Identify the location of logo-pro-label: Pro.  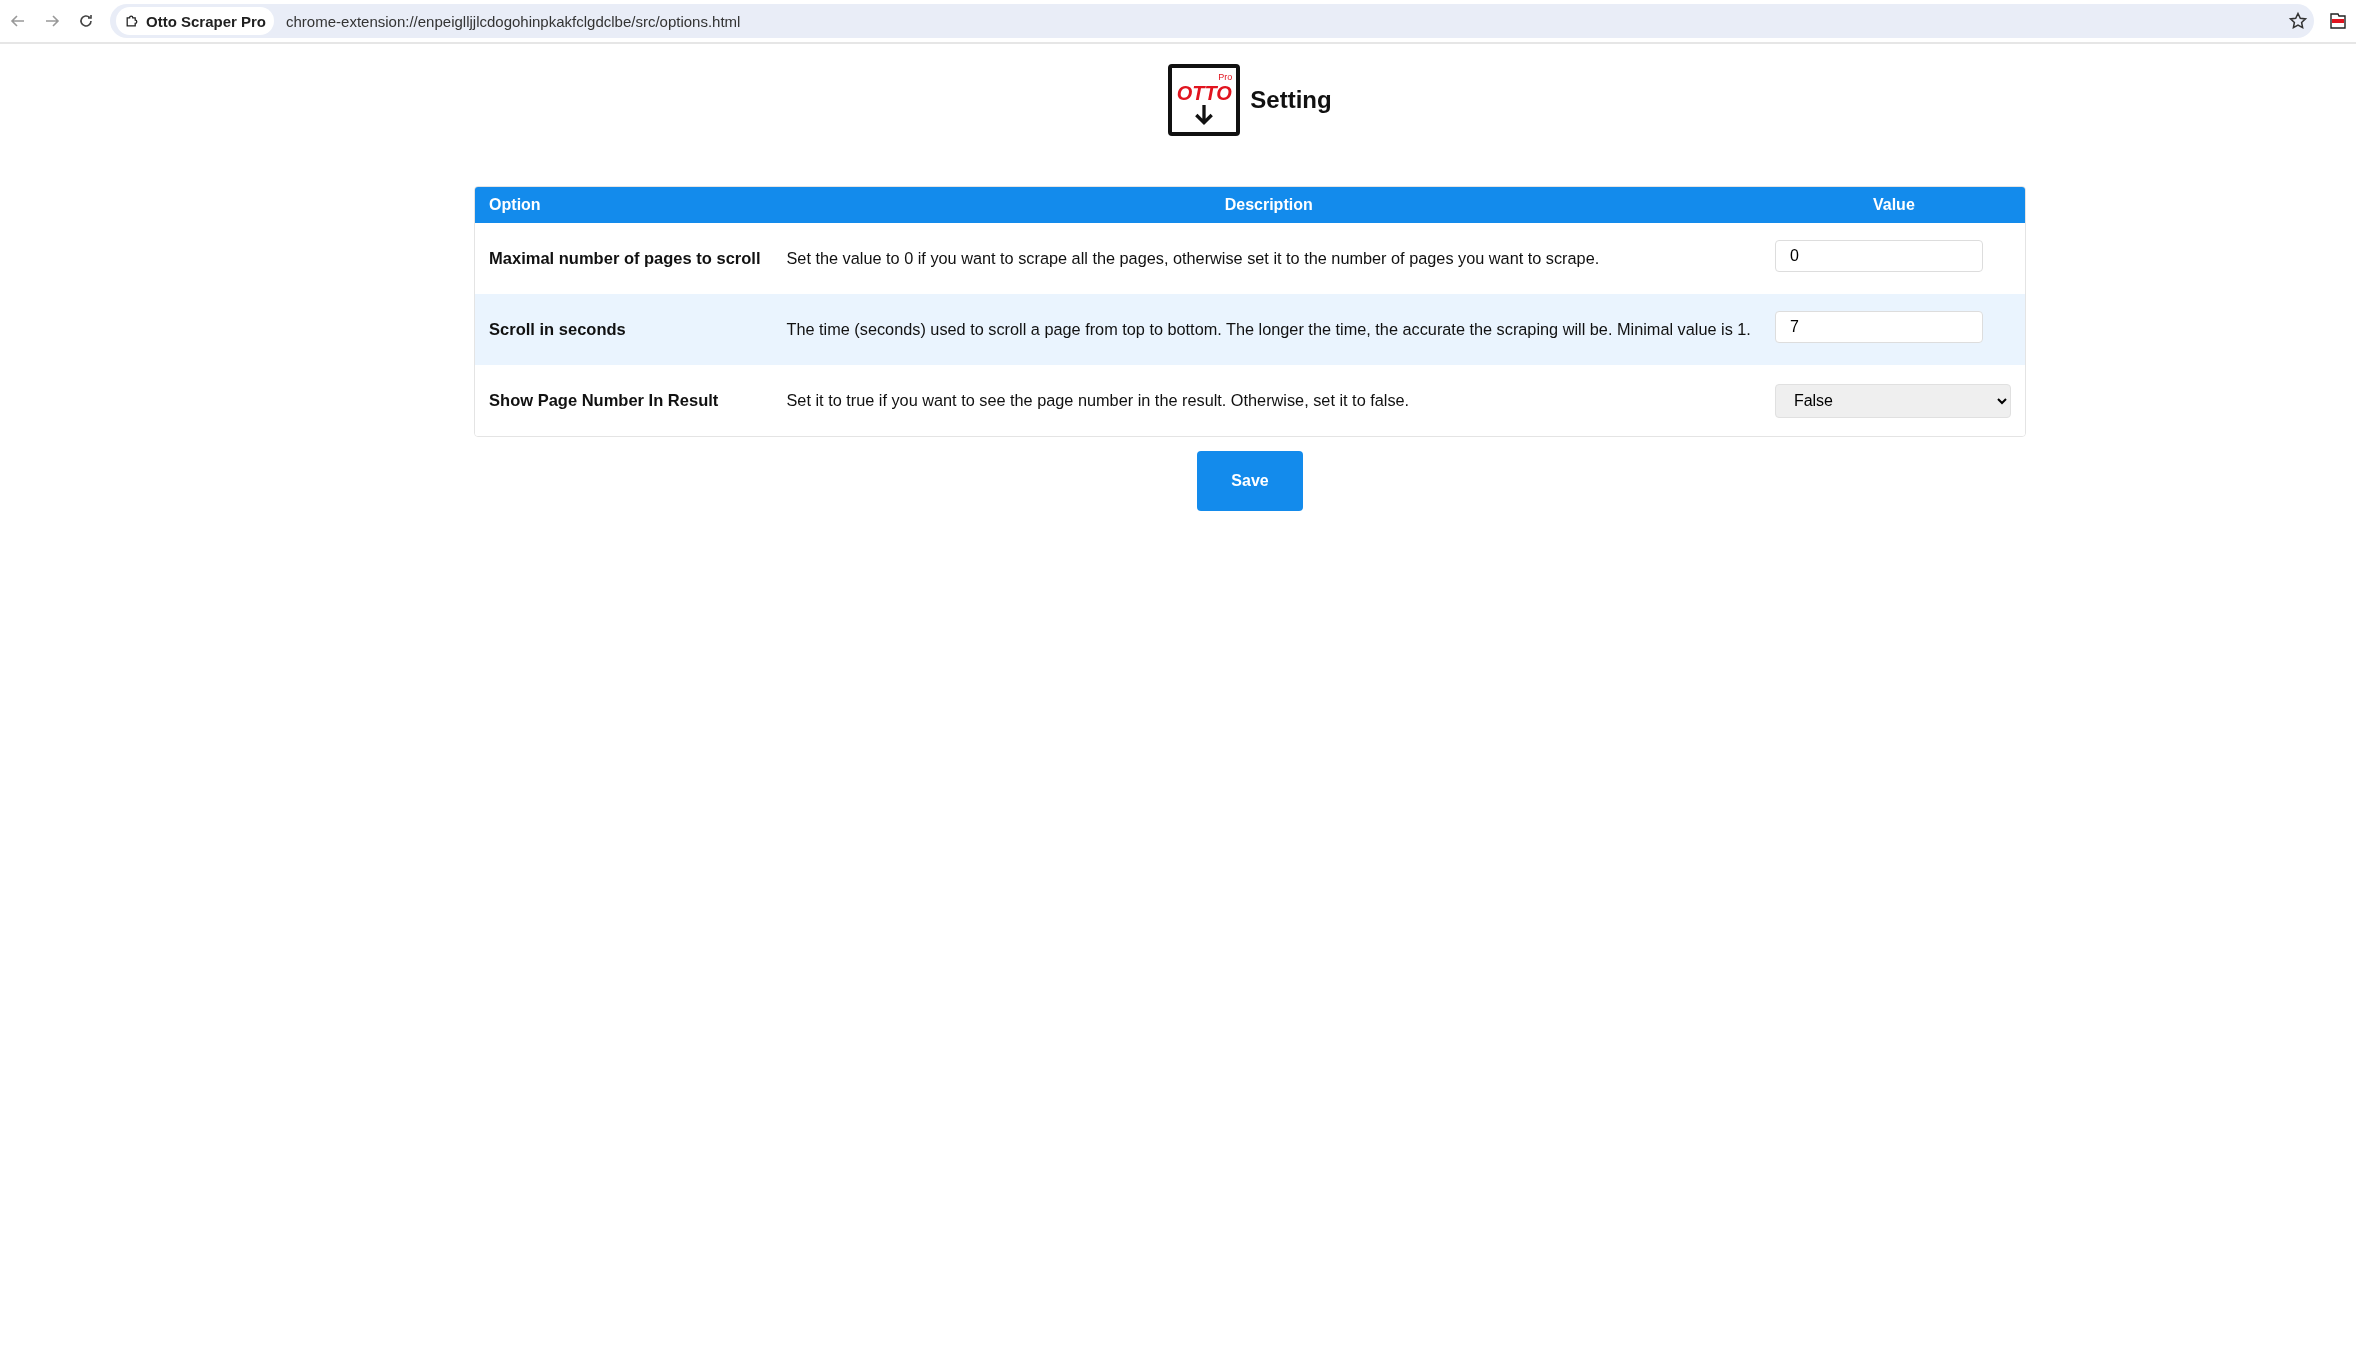
(1225, 77).